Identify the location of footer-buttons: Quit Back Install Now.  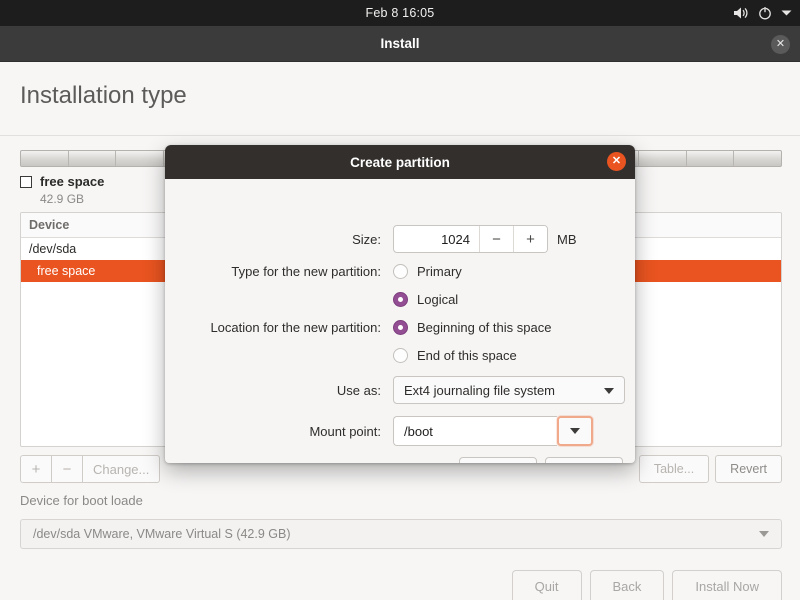
(646, 585).